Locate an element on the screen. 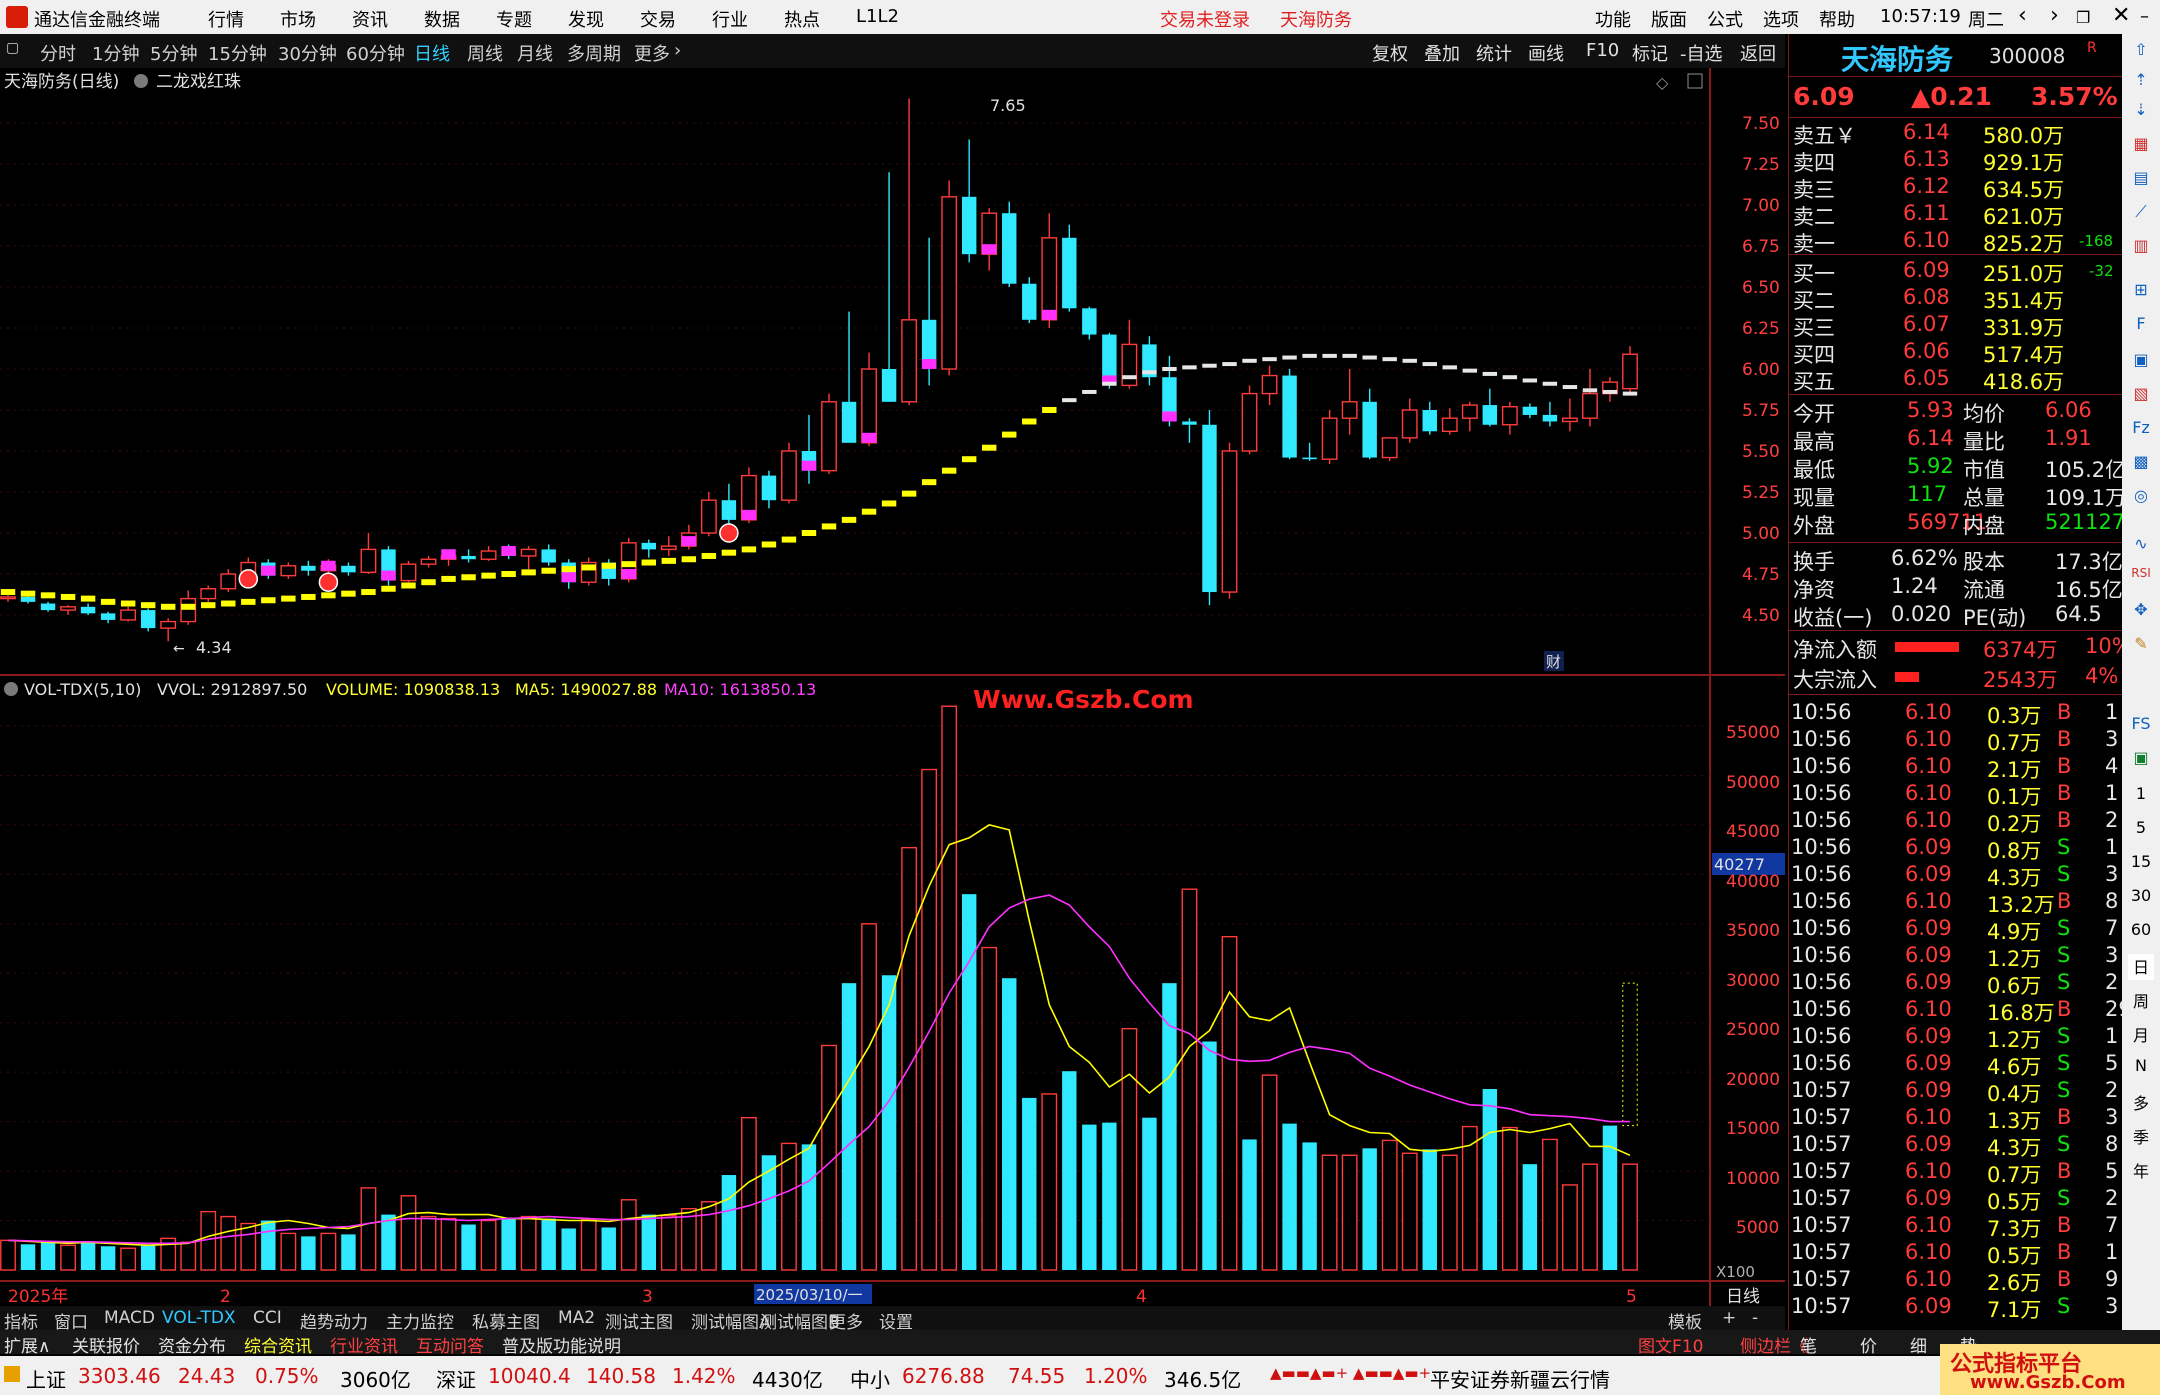  period-icon-60: 60 is located at coordinates (2141, 933).